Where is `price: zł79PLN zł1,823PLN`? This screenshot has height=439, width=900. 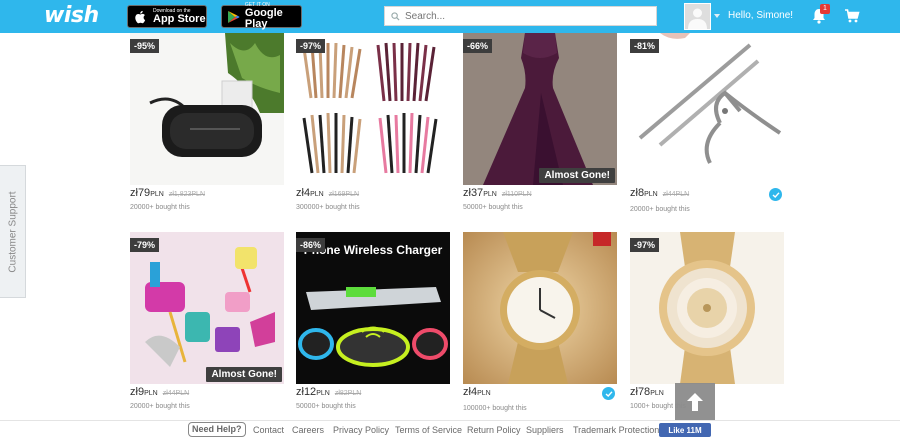 price: zł79PLN zł1,823PLN is located at coordinates (168, 193).